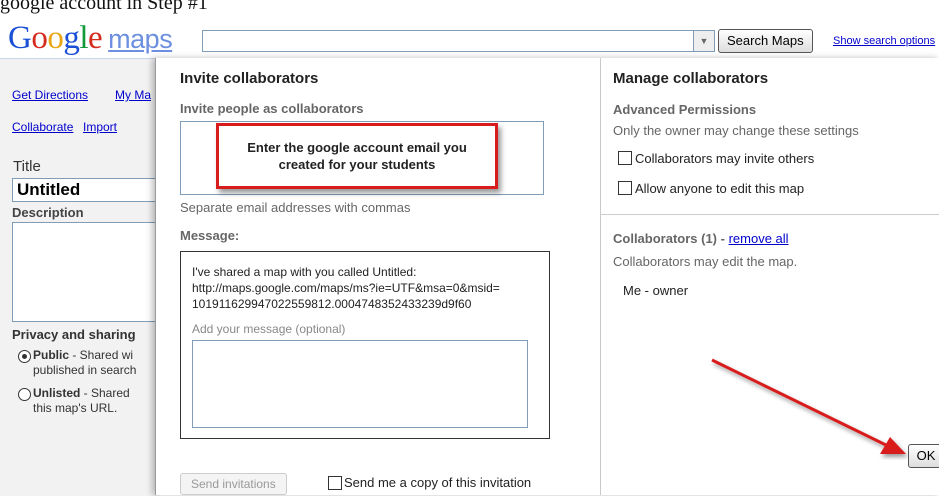 The height and width of the screenshot is (496, 939). What do you see at coordinates (335, 483) in the screenshot?
I see `send-copy-checkbox` at bounding box center [335, 483].